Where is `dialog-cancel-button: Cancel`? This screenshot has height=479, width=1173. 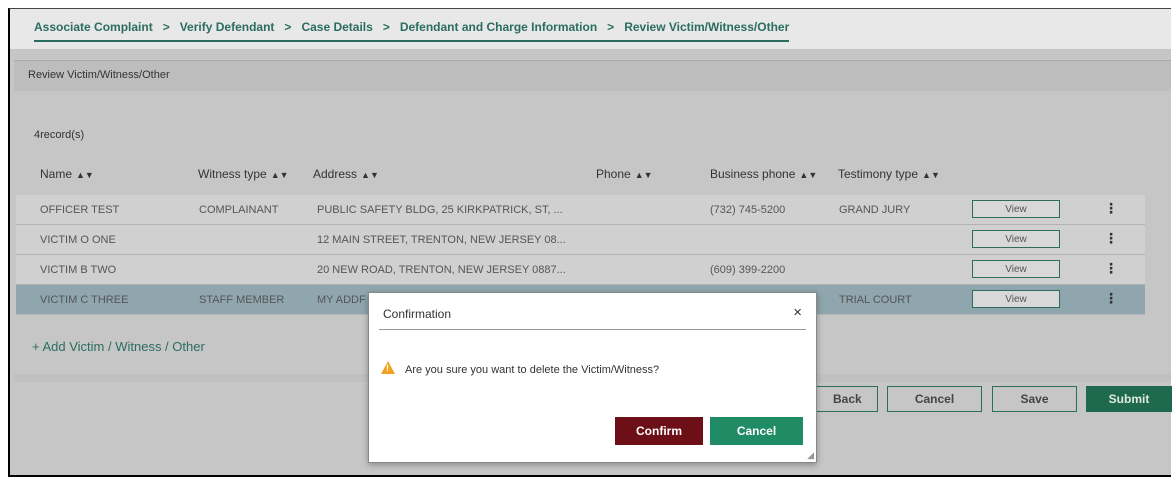
dialog-cancel-button: Cancel is located at coordinates (756, 431).